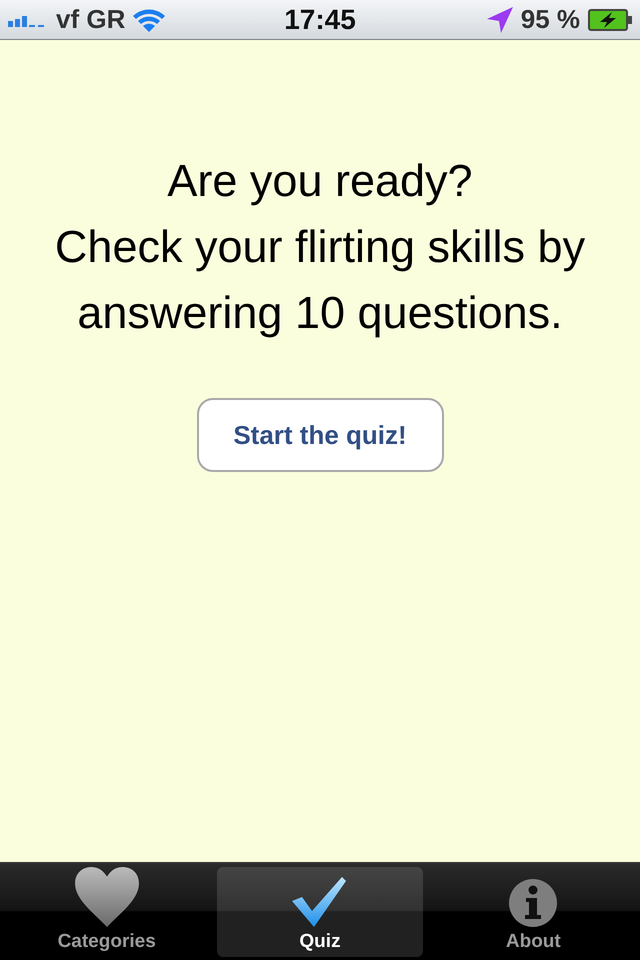 This screenshot has height=960, width=640. Describe the element at coordinates (533, 903) in the screenshot. I see `info-icon` at that location.